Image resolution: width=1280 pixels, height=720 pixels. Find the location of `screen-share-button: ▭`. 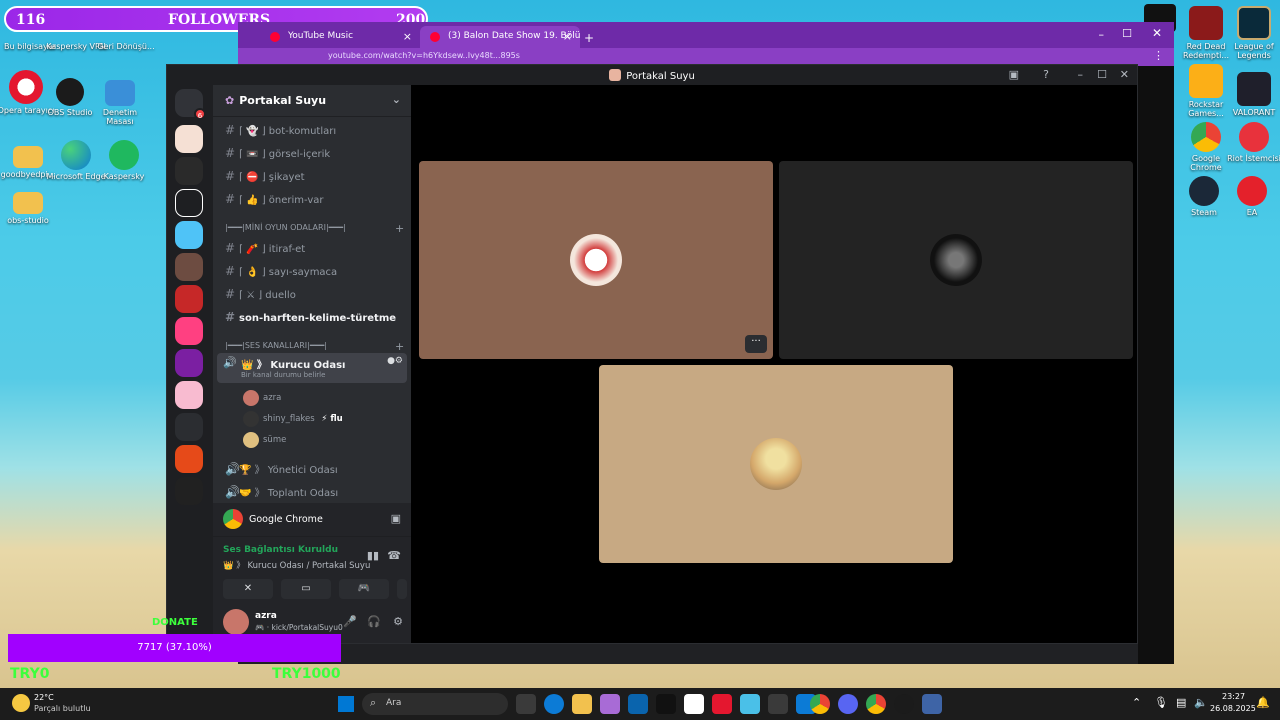

screen-share-button: ▭ is located at coordinates (306, 589).